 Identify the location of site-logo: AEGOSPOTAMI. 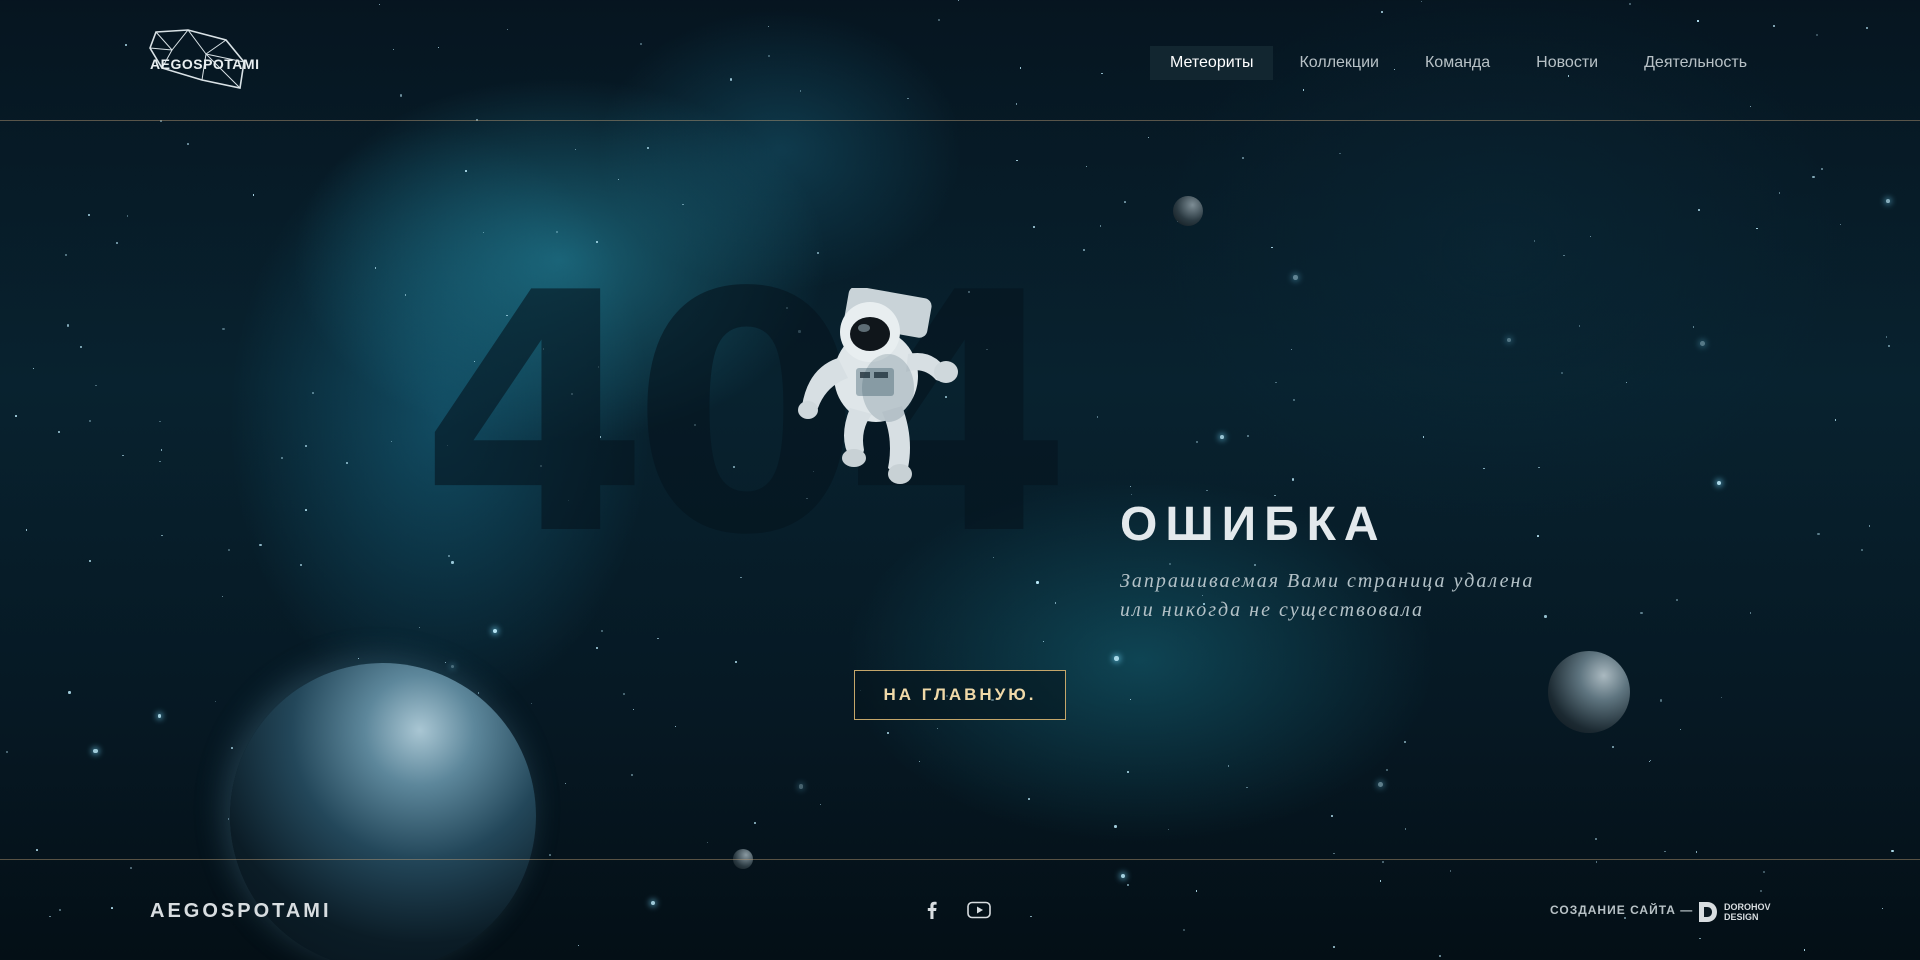
(204, 60).